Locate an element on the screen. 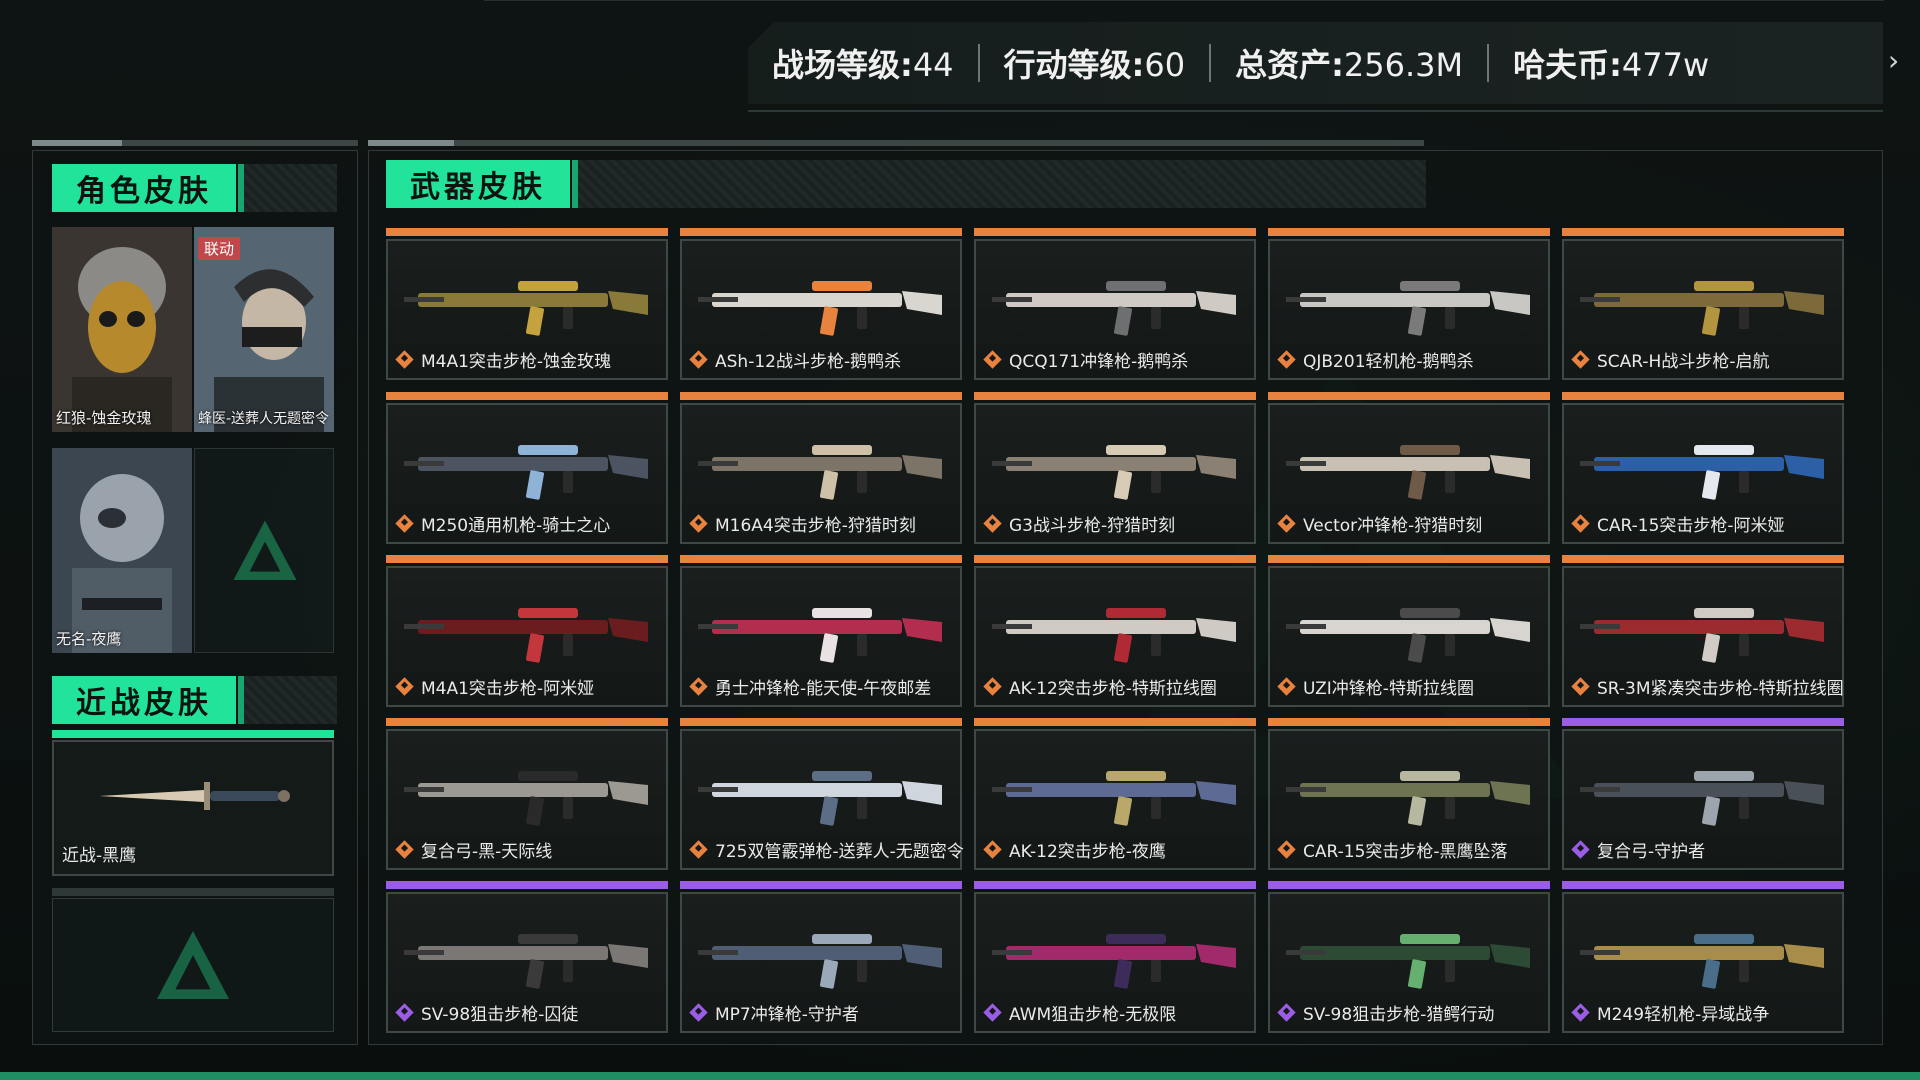  weapon-card-frame: QJB201轻机枪-鹅鸭杀 is located at coordinates (1409, 309).